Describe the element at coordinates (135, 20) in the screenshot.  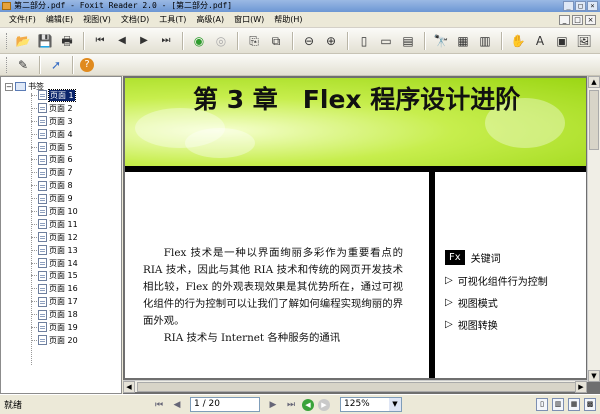
I see `menu-document: 文档(D)` at that location.